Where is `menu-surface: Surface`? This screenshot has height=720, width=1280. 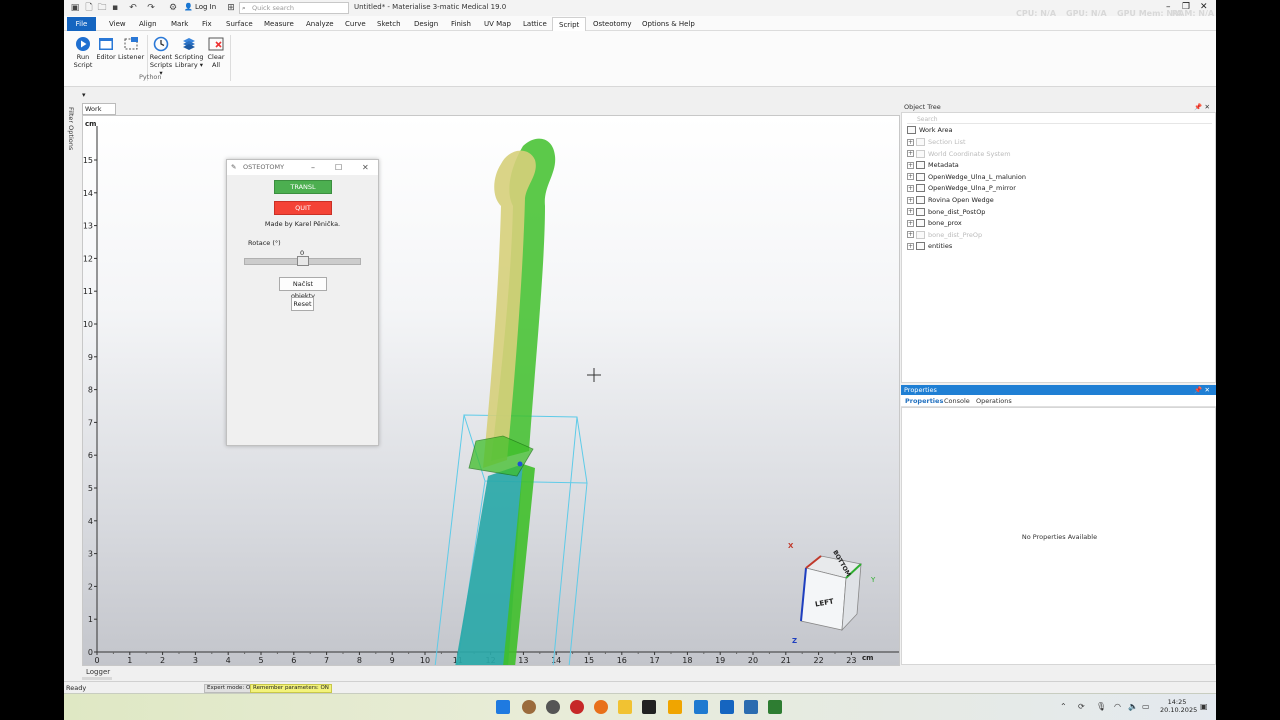 menu-surface: Surface is located at coordinates (239, 24).